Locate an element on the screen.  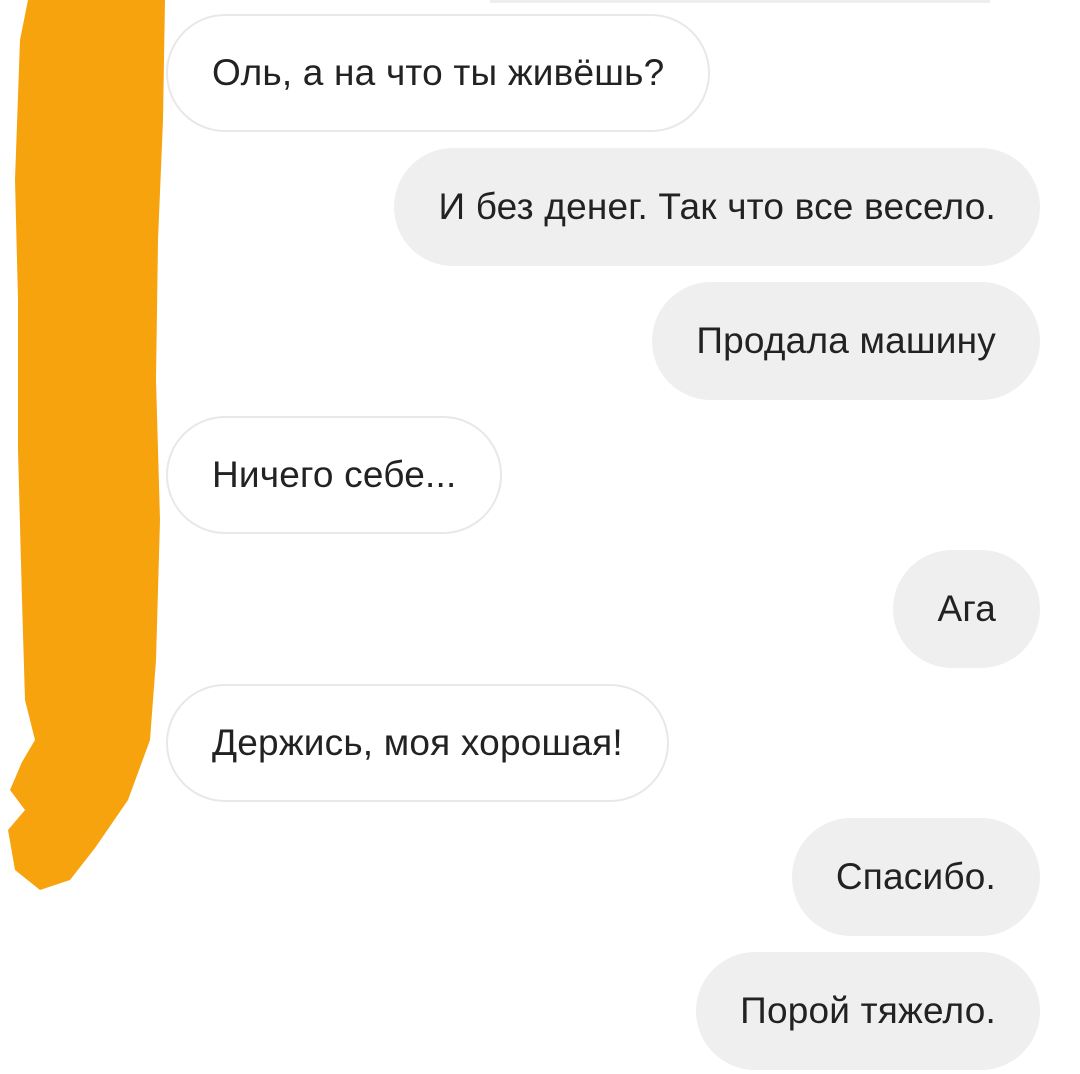
message-bubble-outgoing: Ага is located at coordinates (966, 609).